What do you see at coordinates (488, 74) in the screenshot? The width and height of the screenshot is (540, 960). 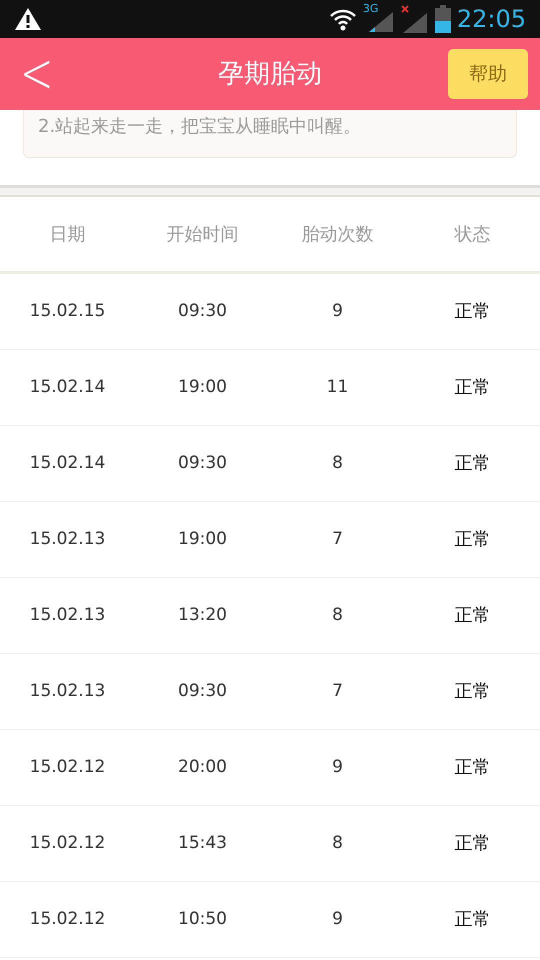 I see `help-button: 帮助` at bounding box center [488, 74].